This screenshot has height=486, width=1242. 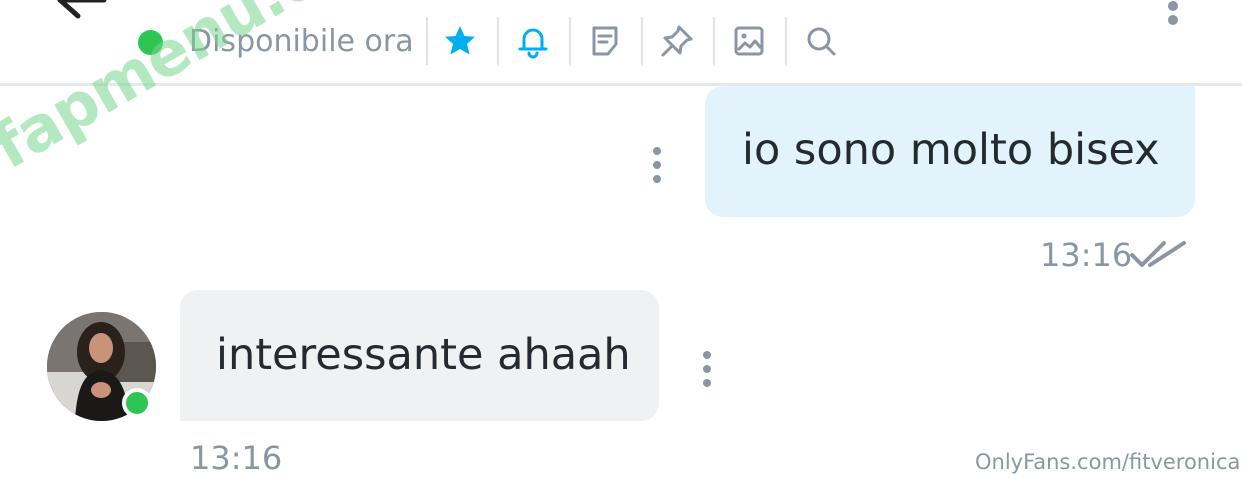 I want to click on star-icon, so click(x=460, y=41).